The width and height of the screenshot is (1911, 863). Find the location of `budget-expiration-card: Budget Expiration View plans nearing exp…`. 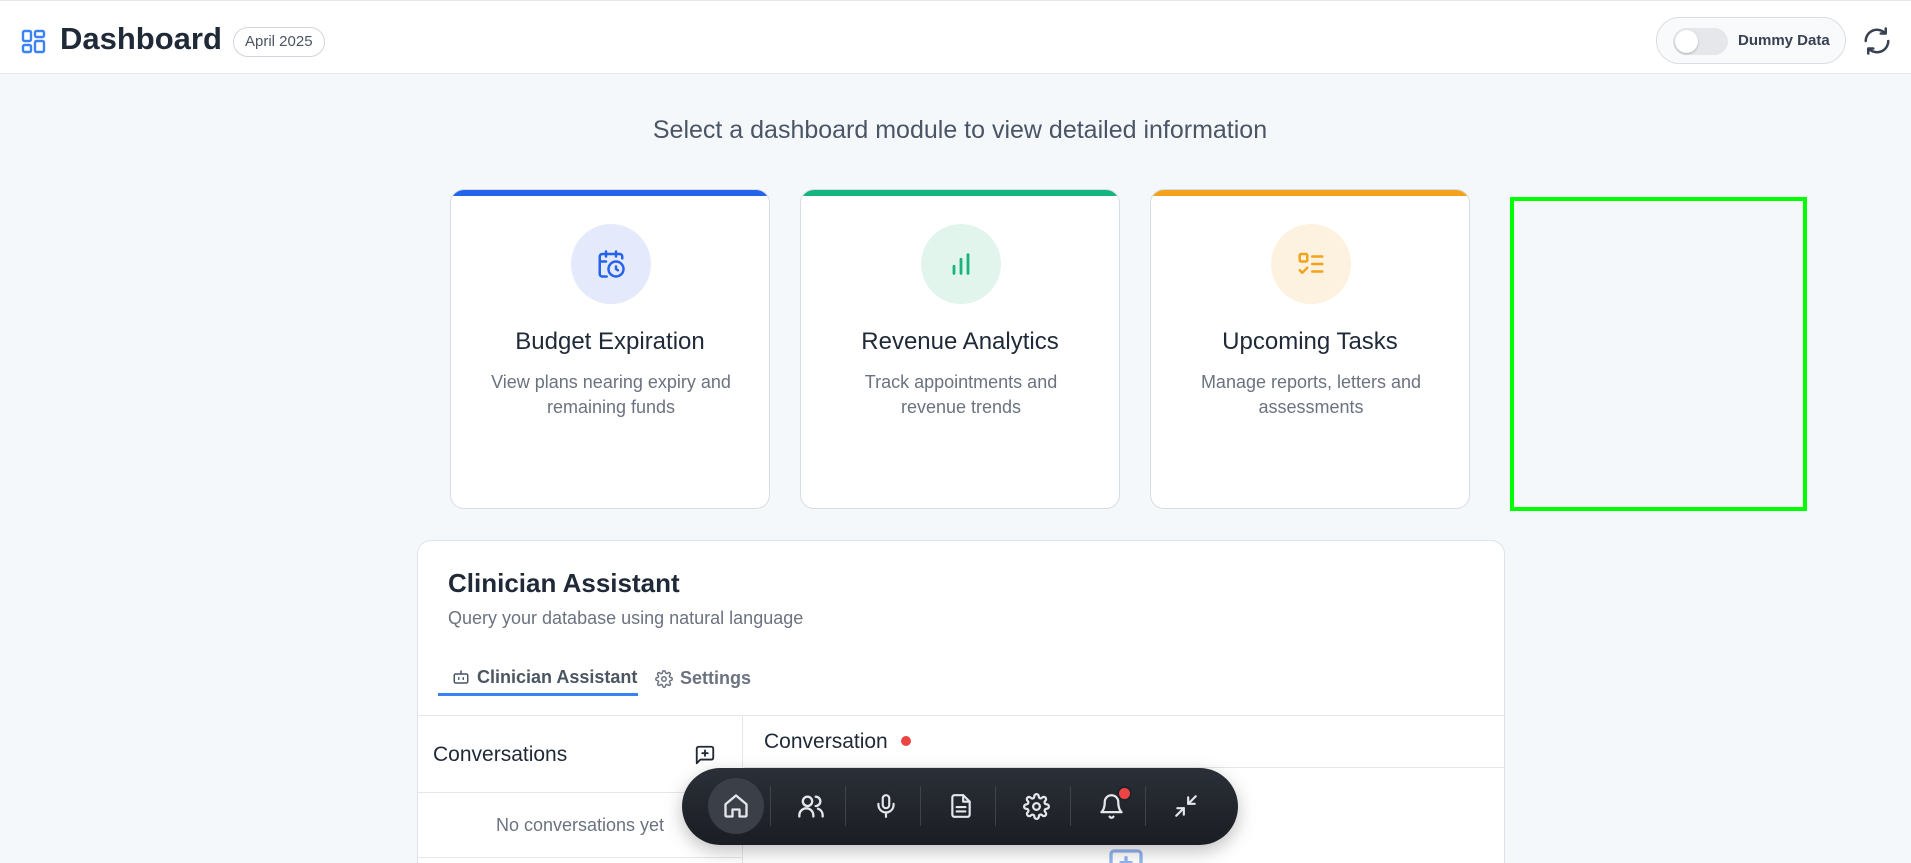

budget-expiration-card: Budget Expiration View plans nearing exp… is located at coordinates (610, 349).